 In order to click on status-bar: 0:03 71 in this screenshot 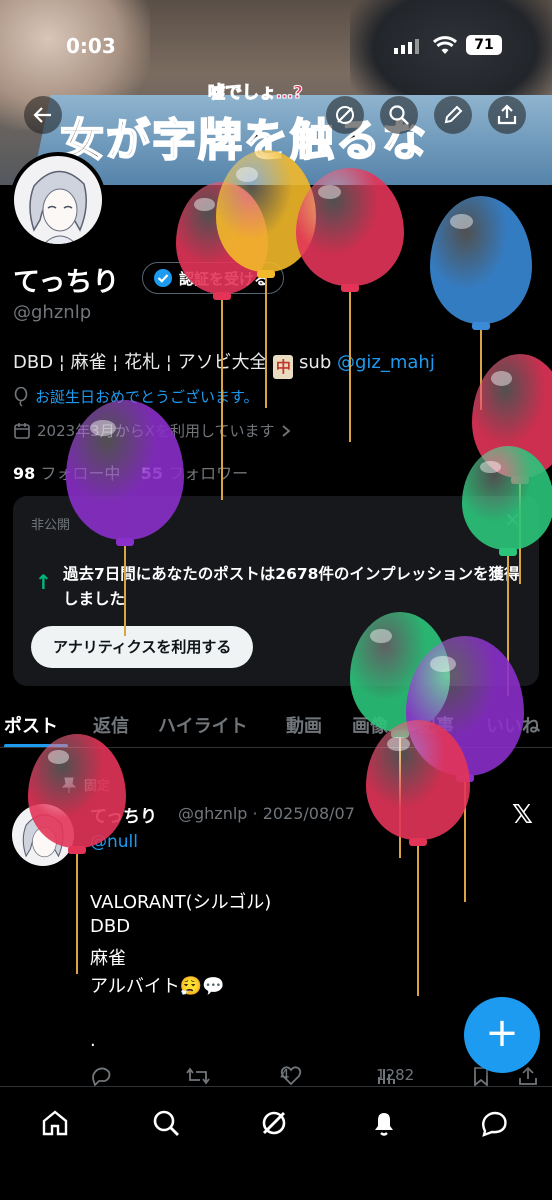, I will do `click(276, 46)`.